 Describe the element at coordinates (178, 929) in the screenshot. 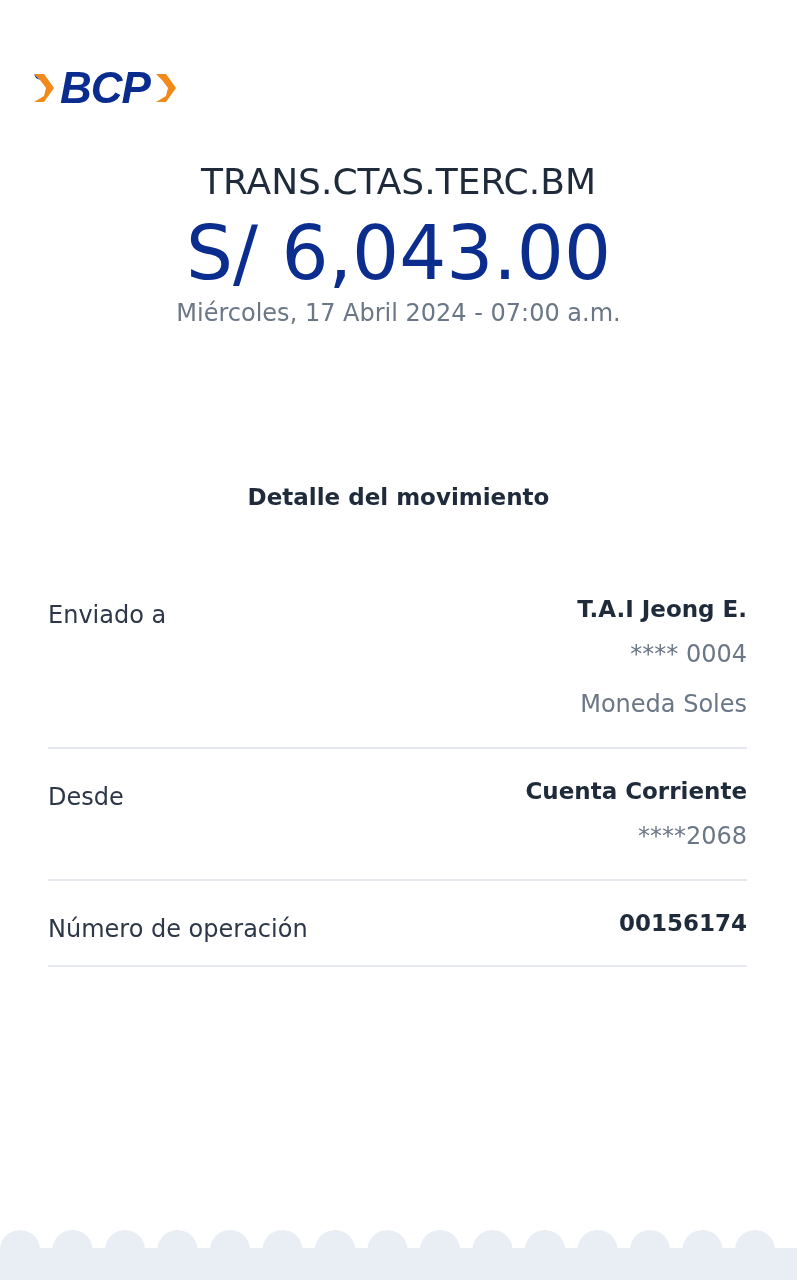

I see `detail-label: Número de operación` at that location.